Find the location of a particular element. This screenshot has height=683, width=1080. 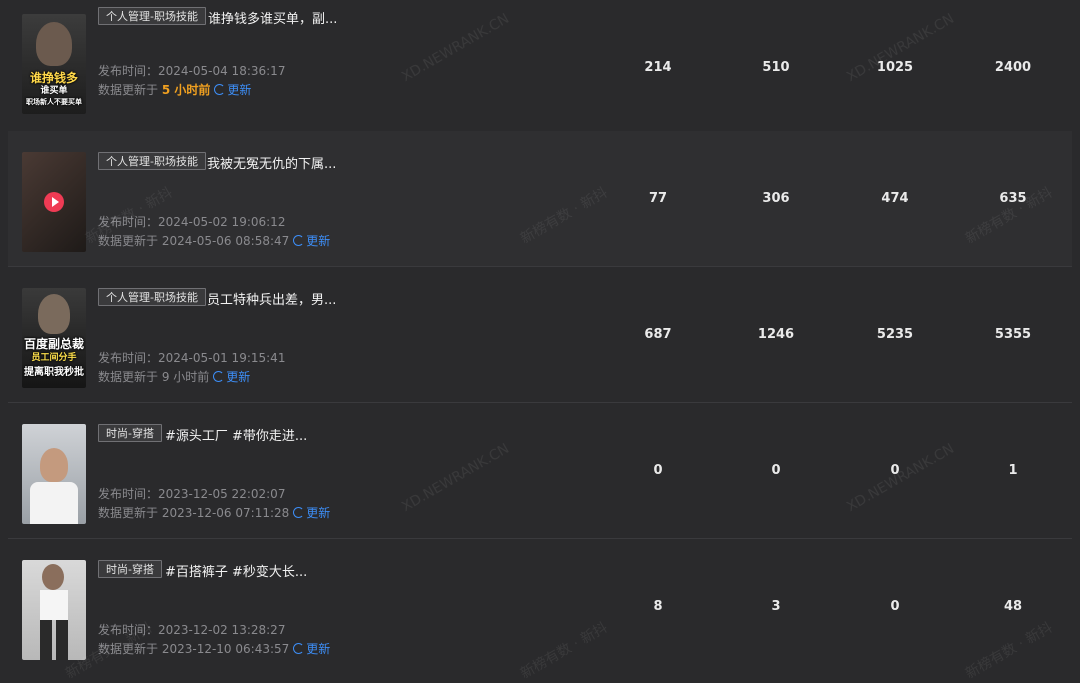

update-time: 2023-12-06 07:11:28 is located at coordinates (225, 513).